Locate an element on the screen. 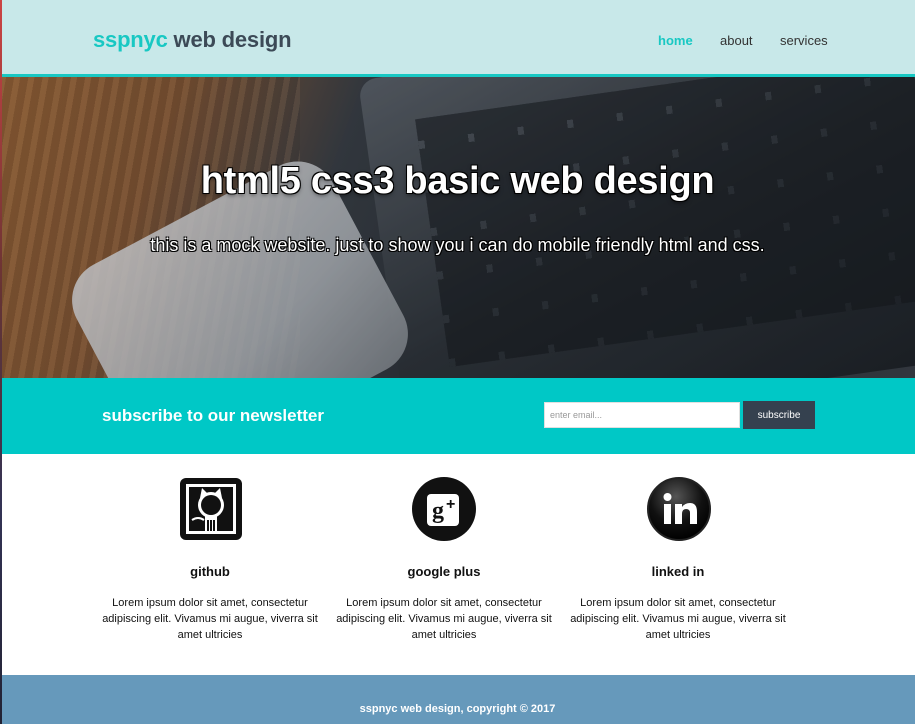 This screenshot has height=724, width=915. site-header: sspnyc web design home about services is located at coordinates (457, 38).